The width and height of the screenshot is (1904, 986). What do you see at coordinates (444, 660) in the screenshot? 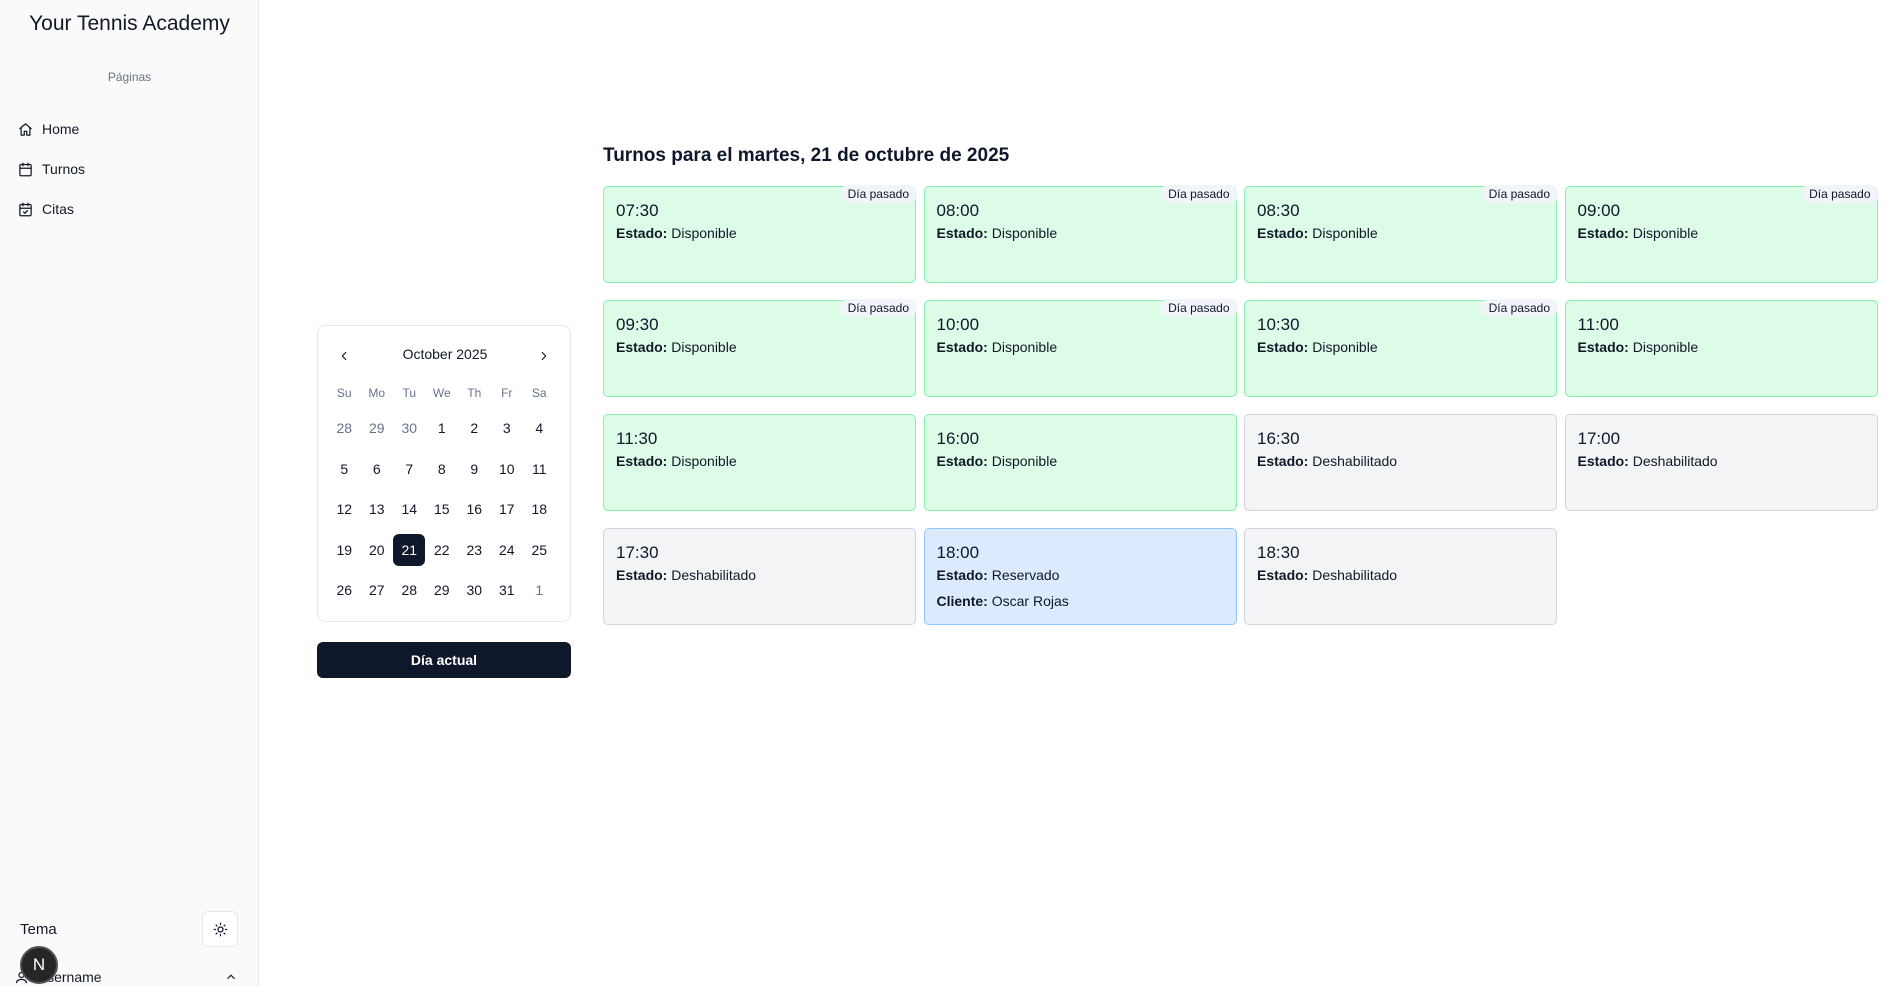
I see `today-button: Día actual` at bounding box center [444, 660].